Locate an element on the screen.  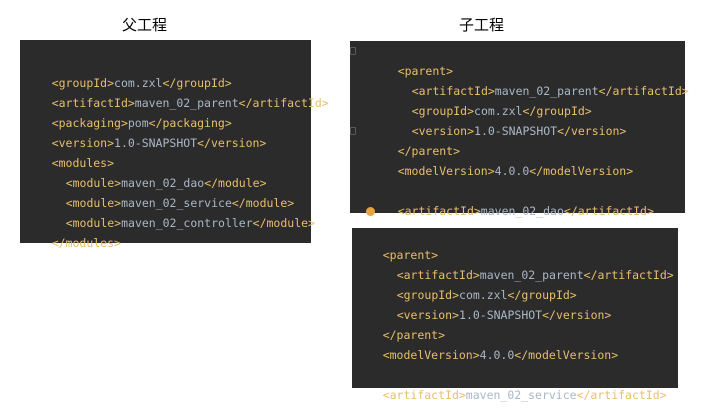
code-line: </modules> is located at coordinates (86, 243).